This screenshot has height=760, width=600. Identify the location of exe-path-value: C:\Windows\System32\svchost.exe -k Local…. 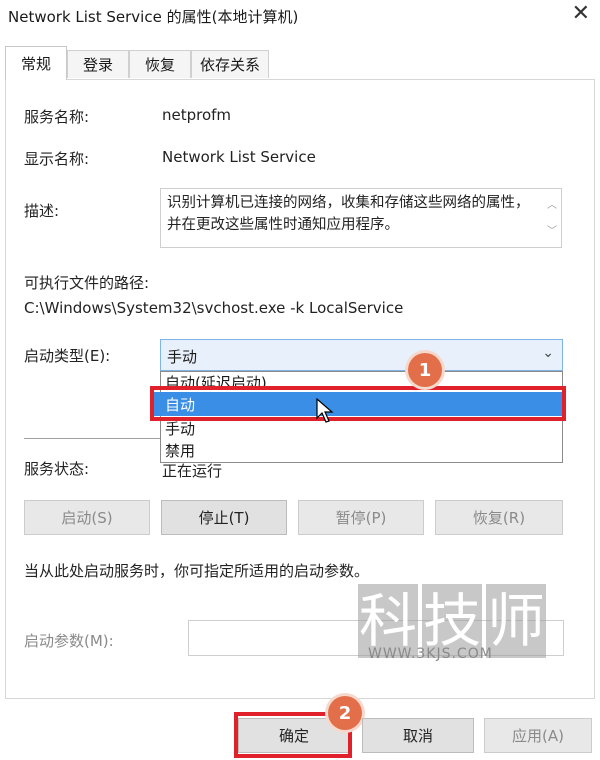
(214, 308).